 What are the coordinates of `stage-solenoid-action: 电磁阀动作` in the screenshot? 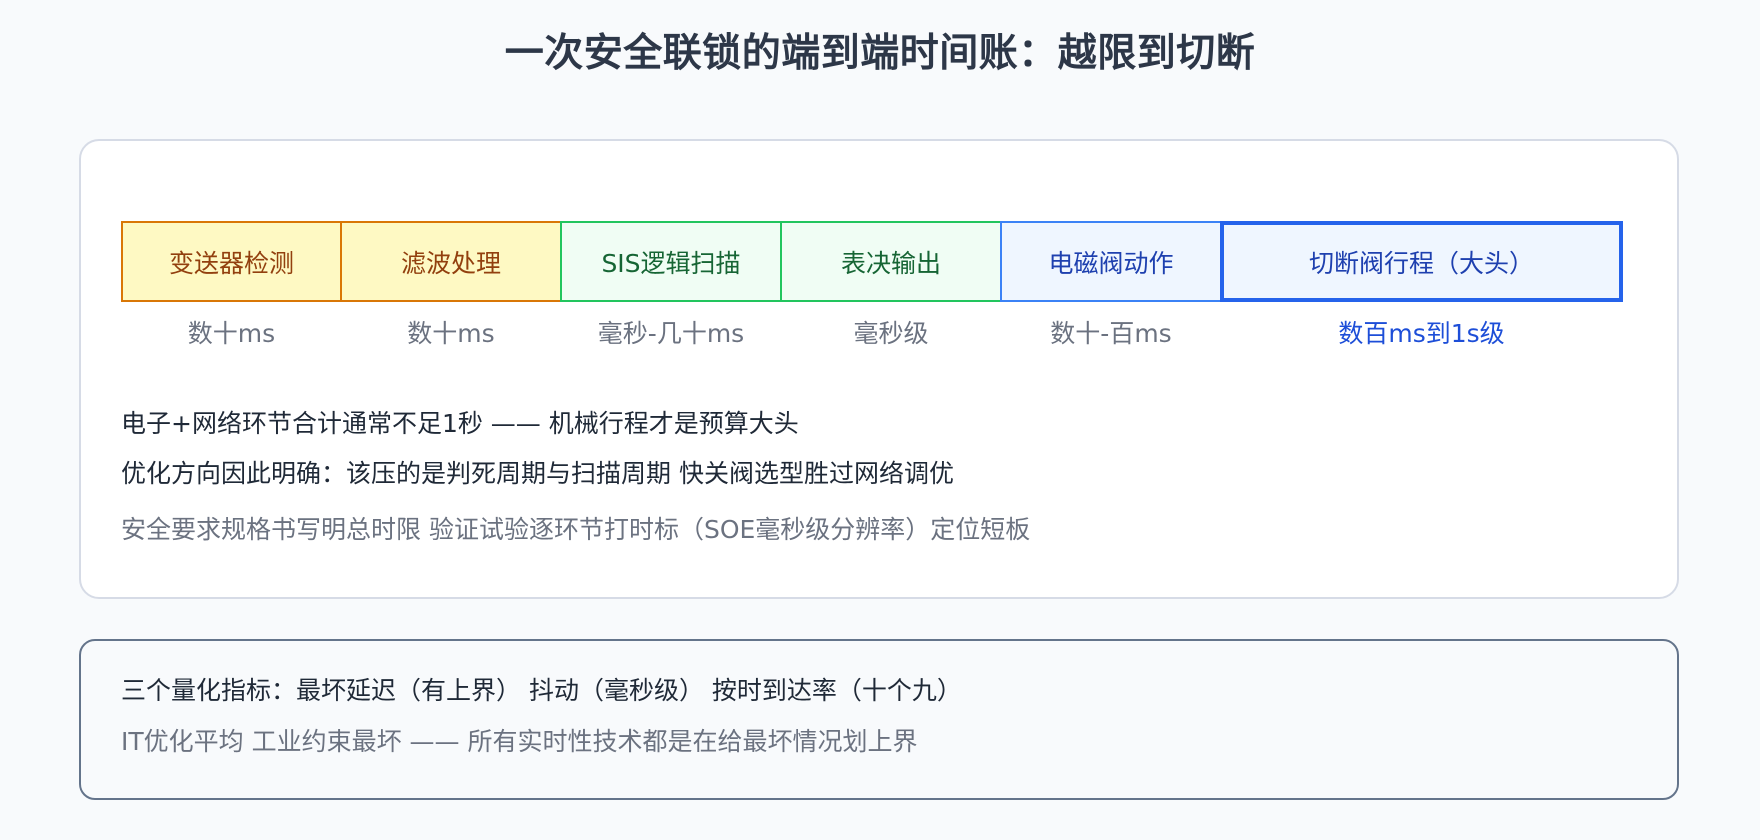 It's located at (1111, 261).